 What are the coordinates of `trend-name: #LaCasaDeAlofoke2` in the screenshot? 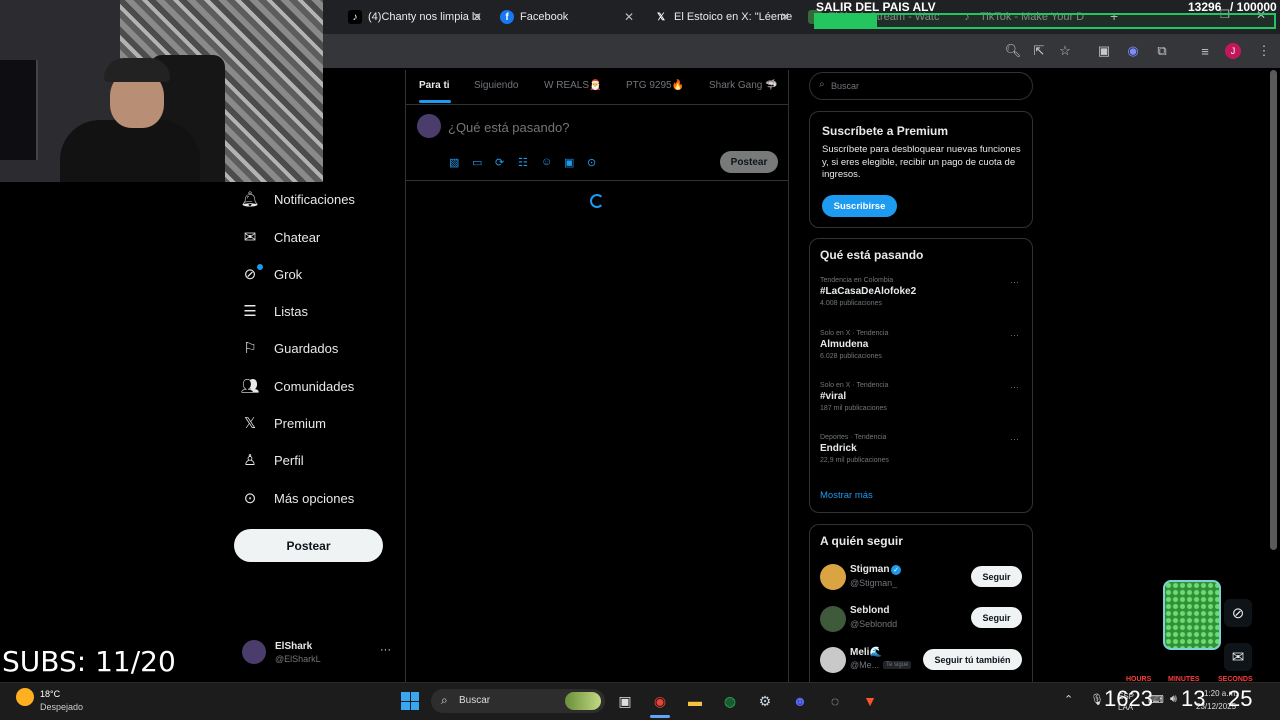 It's located at (868, 291).